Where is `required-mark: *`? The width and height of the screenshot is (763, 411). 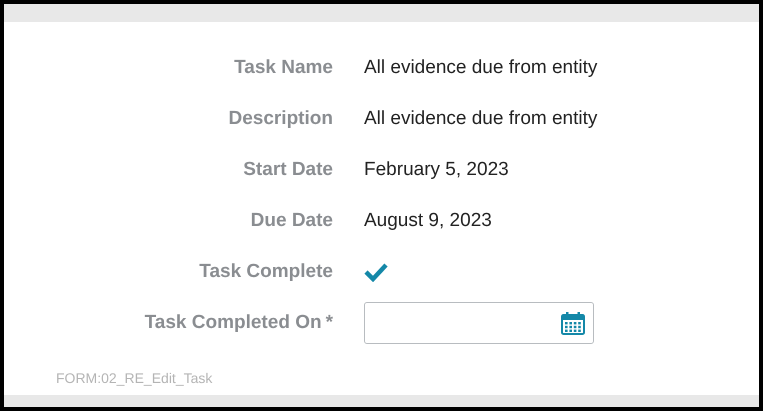
required-mark: * is located at coordinates (329, 323).